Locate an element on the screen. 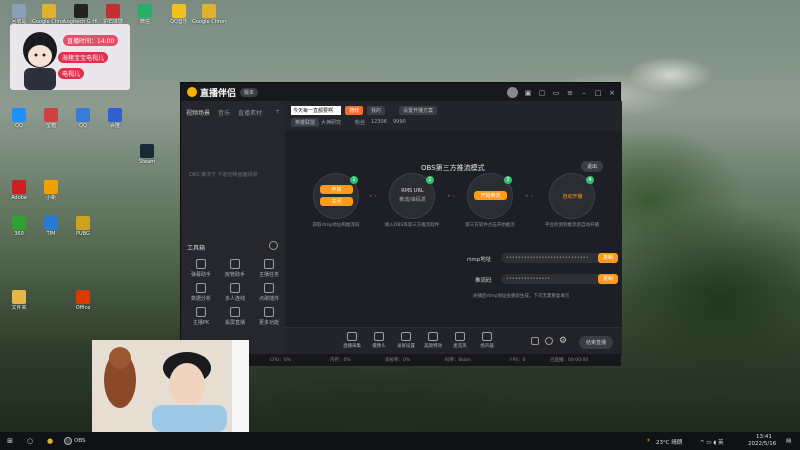 Image resolution: width=800 pixels, height=450 pixels. desktop-icon: TIM is located at coordinates (51, 231).